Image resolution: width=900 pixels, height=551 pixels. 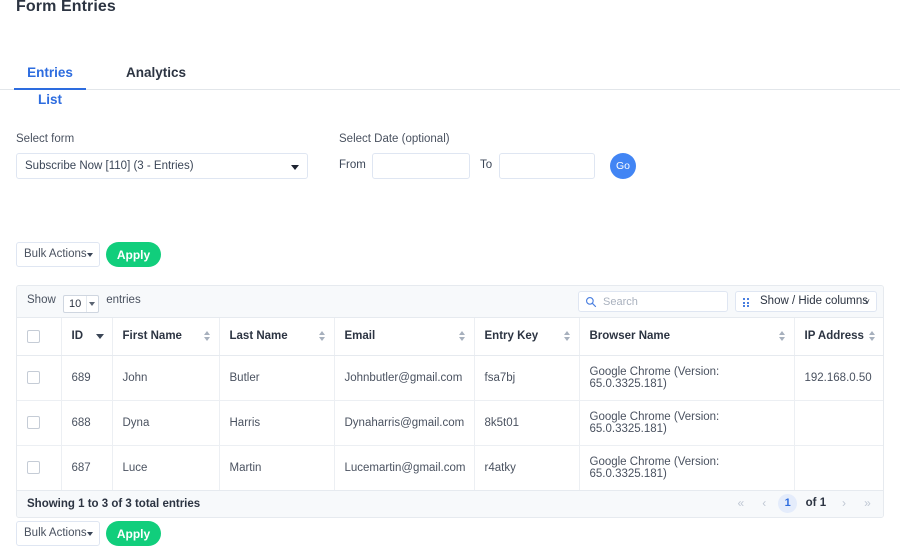 I want to click on cell-email: Lucemartin@gmail.com, so click(x=404, y=467).